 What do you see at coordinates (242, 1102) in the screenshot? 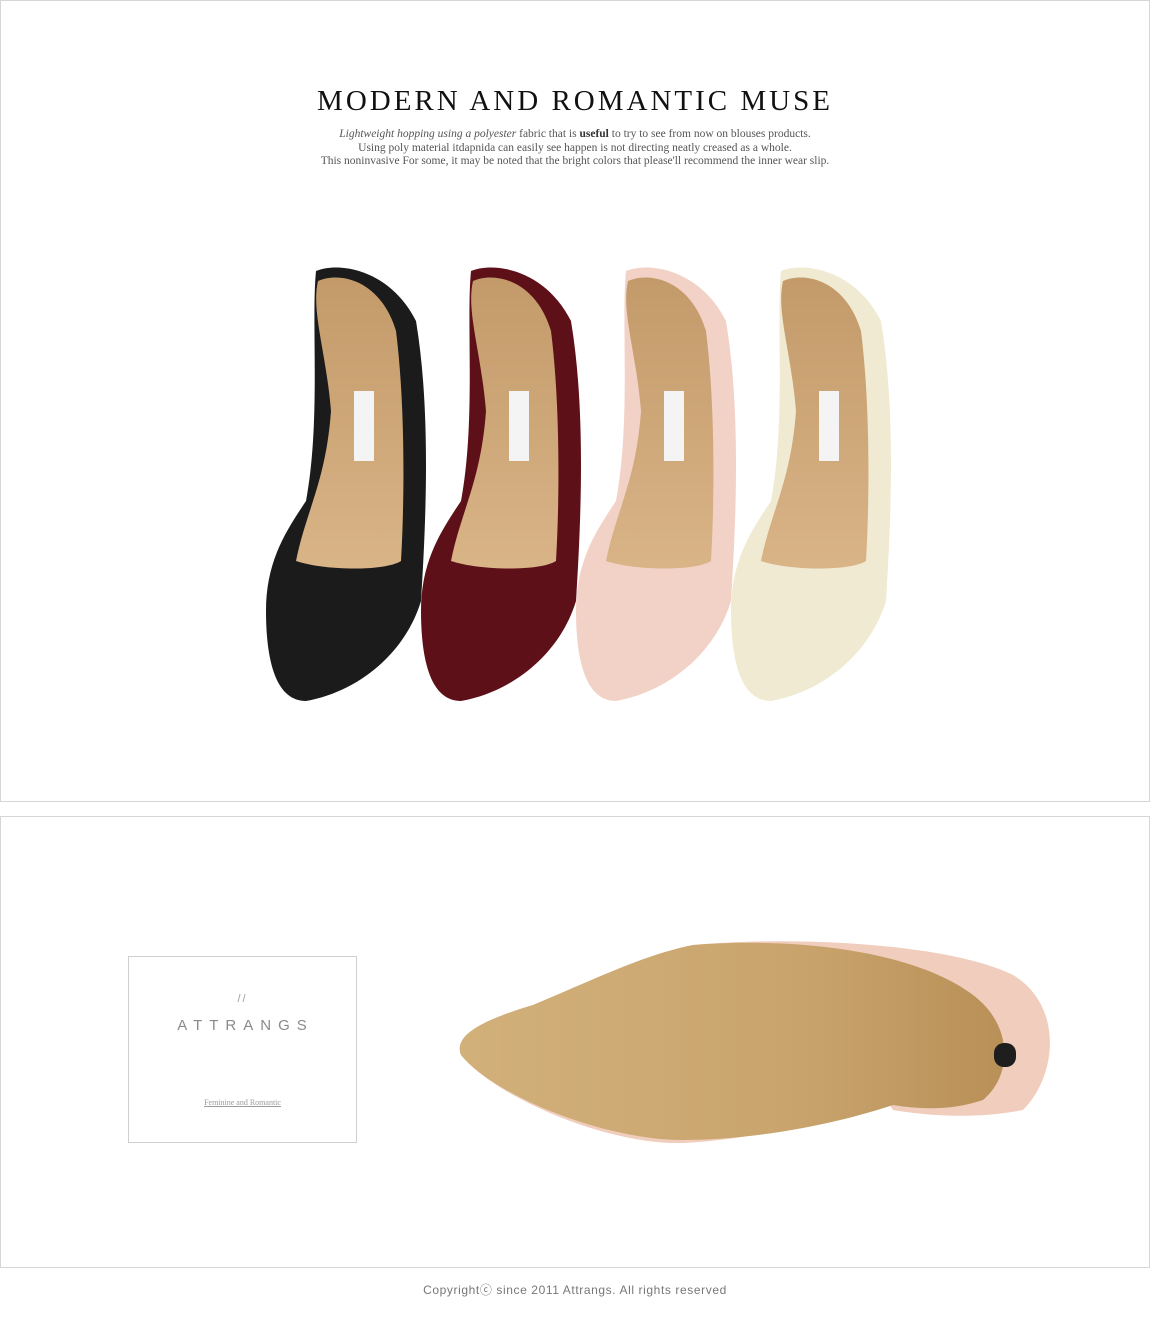
I see `brand-tagline: Feminine and Romantic` at bounding box center [242, 1102].